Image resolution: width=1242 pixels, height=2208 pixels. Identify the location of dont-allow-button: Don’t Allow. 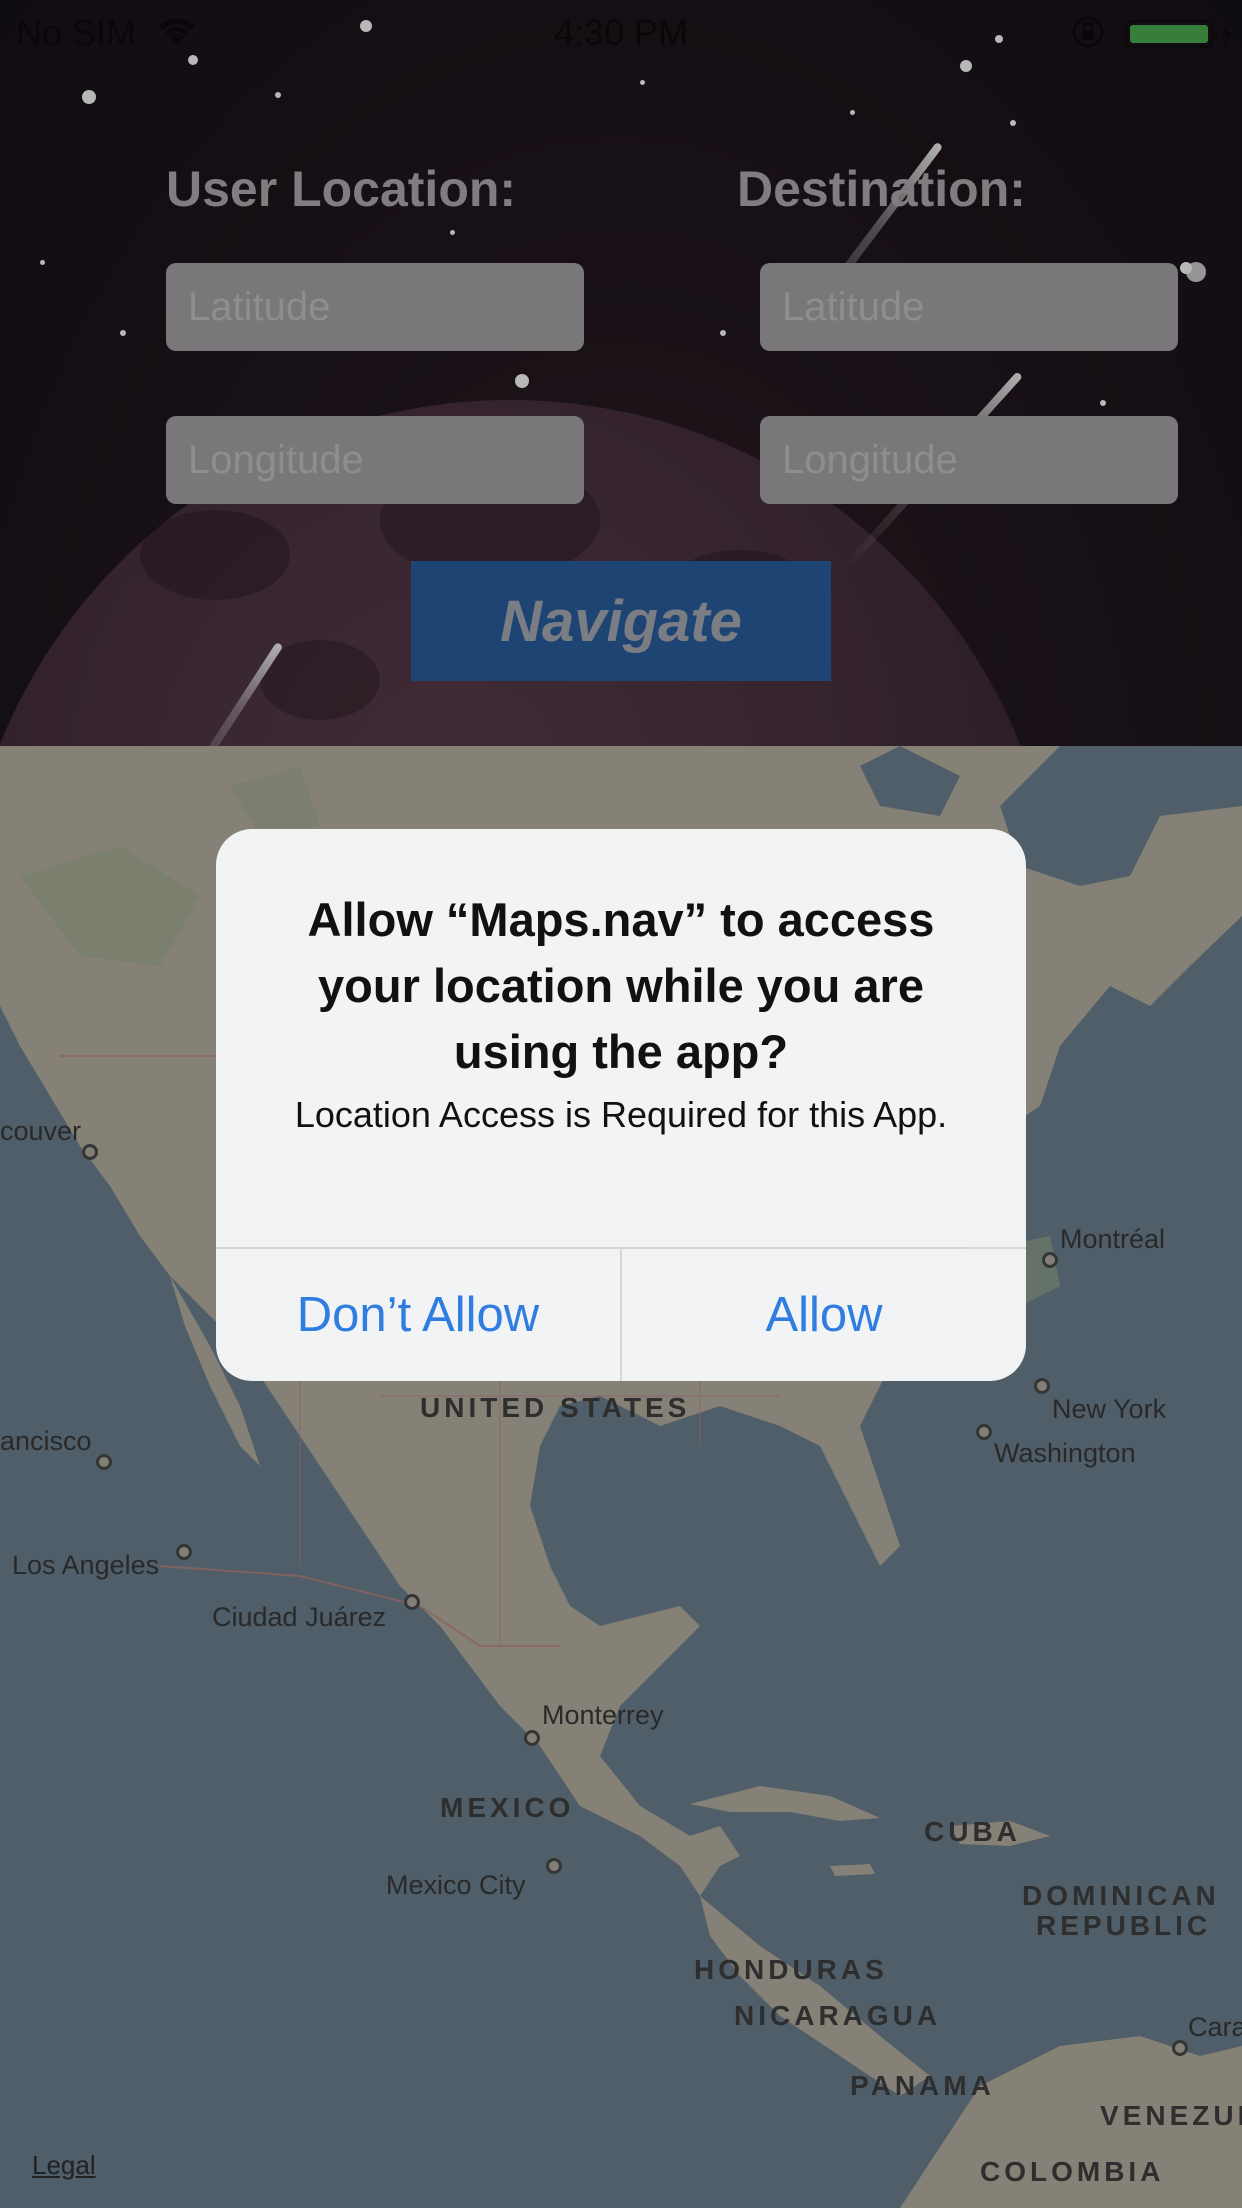
(418, 1315).